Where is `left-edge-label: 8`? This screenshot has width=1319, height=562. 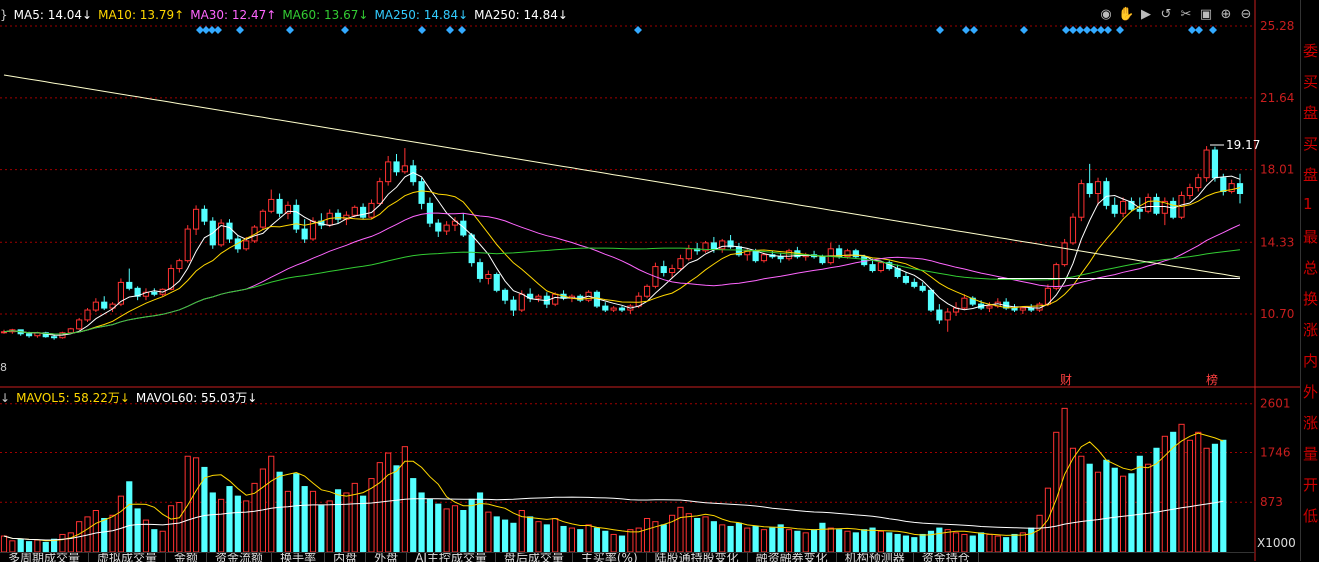
left-edge-label: 8 is located at coordinates (3, 367).